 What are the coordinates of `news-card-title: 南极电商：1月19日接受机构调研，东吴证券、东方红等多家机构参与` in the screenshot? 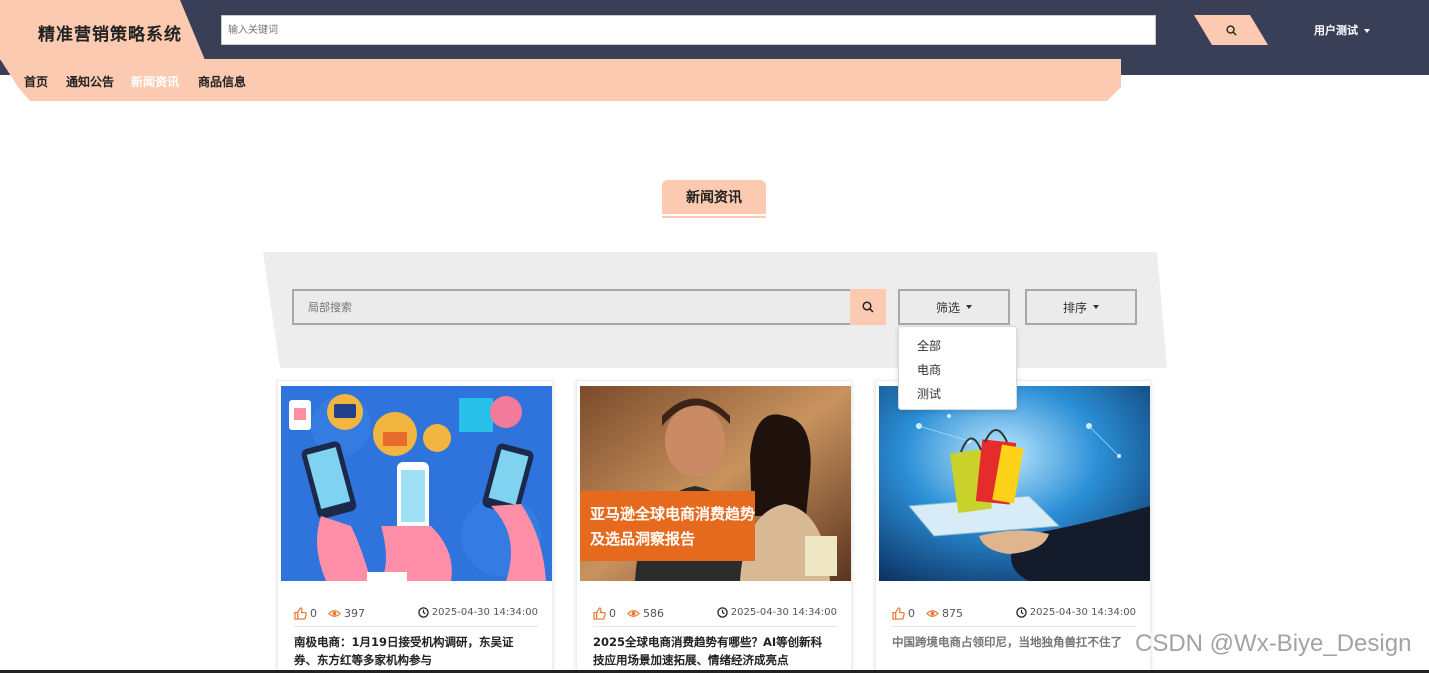 It's located at (414, 651).